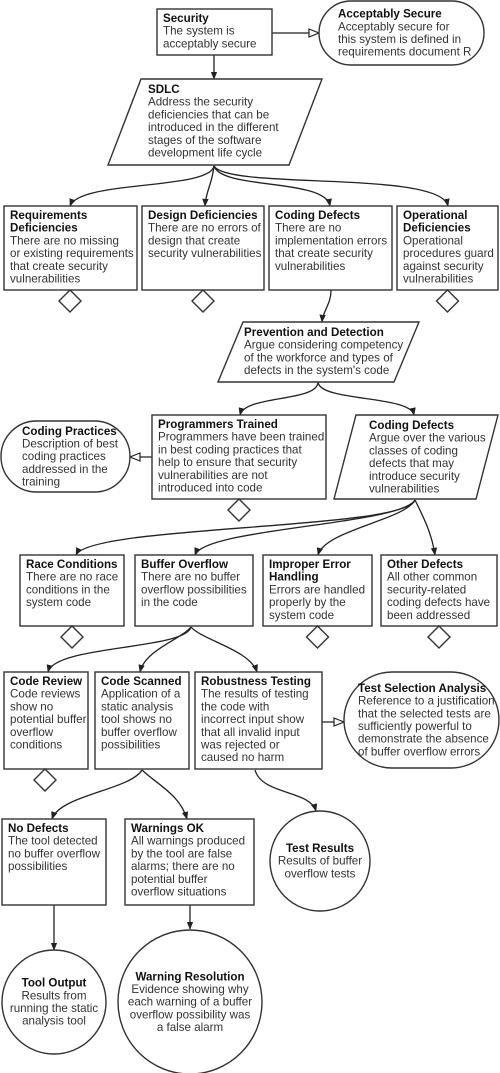  I want to click on node-description-line: introduce security, so click(414, 476).